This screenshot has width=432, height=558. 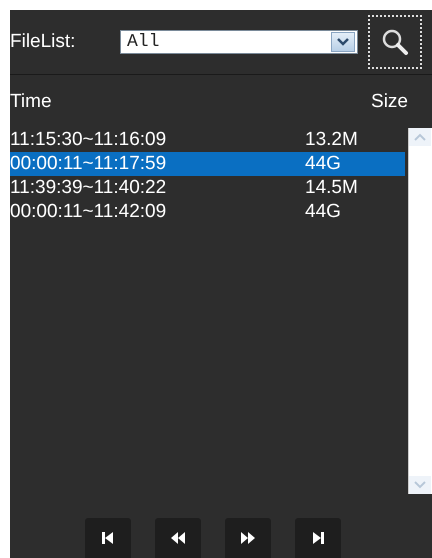 I want to click on time-range-text: 00:00:11~11:17:59, so click(x=89, y=164).